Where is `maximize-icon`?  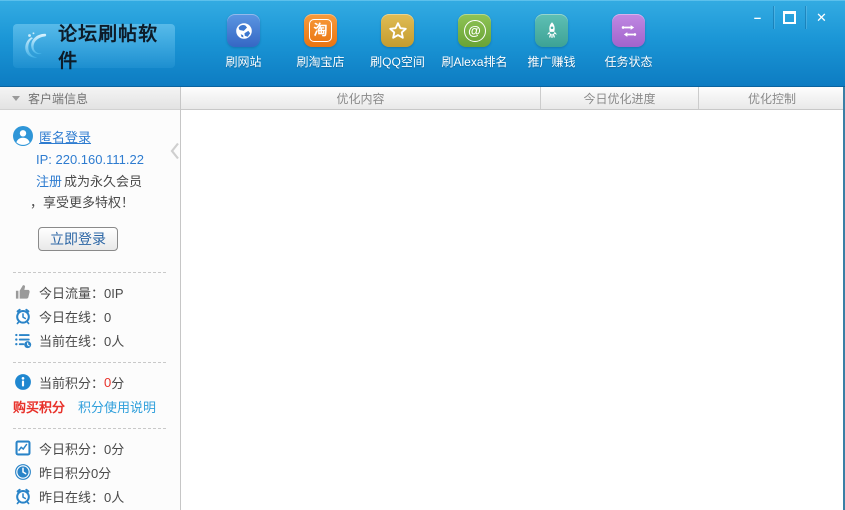 maximize-icon is located at coordinates (789, 17).